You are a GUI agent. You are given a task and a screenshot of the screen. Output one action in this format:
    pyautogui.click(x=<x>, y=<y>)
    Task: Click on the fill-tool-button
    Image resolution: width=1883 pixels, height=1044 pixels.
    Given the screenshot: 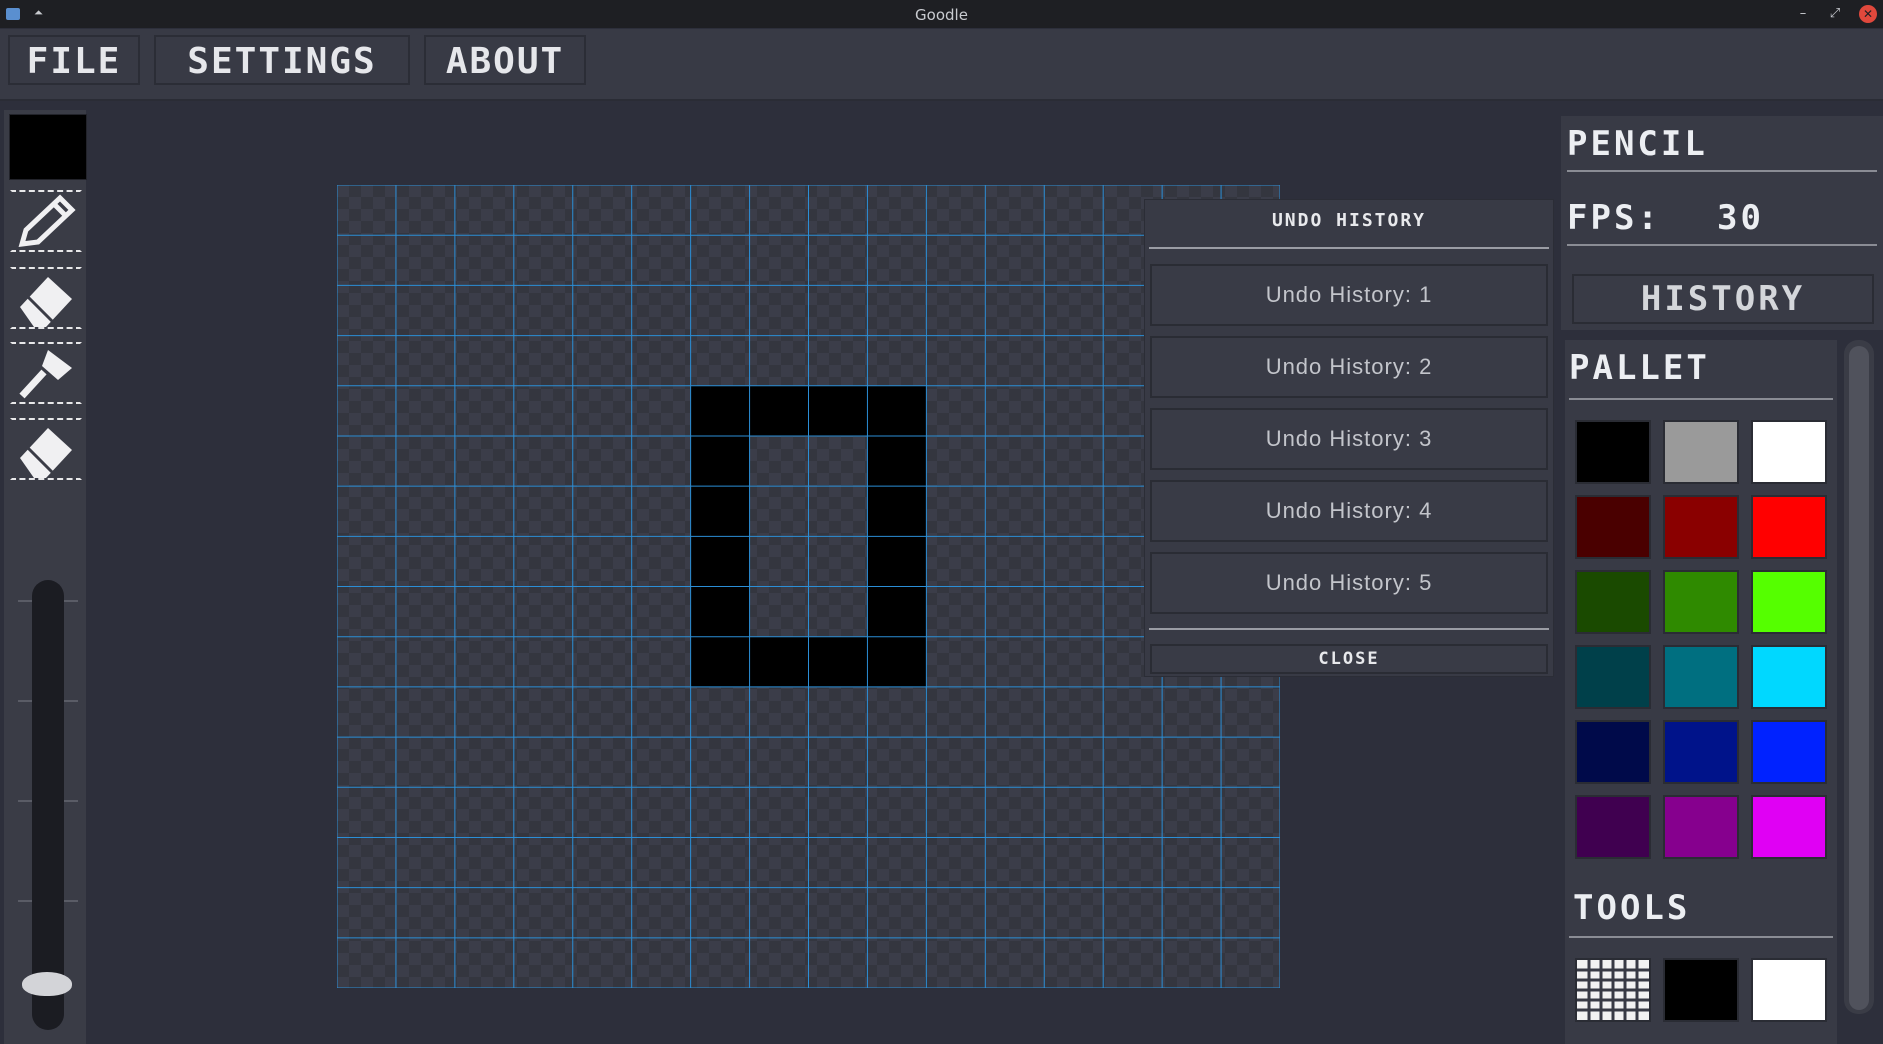 What is the action you would take?
    pyautogui.click(x=46, y=373)
    